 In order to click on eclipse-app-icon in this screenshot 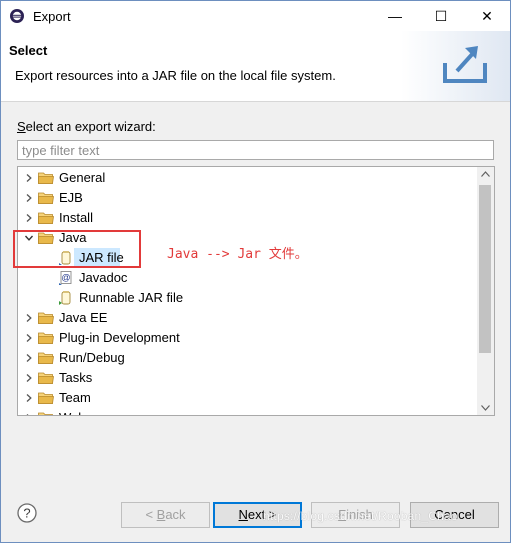, I will do `click(17, 16)`.